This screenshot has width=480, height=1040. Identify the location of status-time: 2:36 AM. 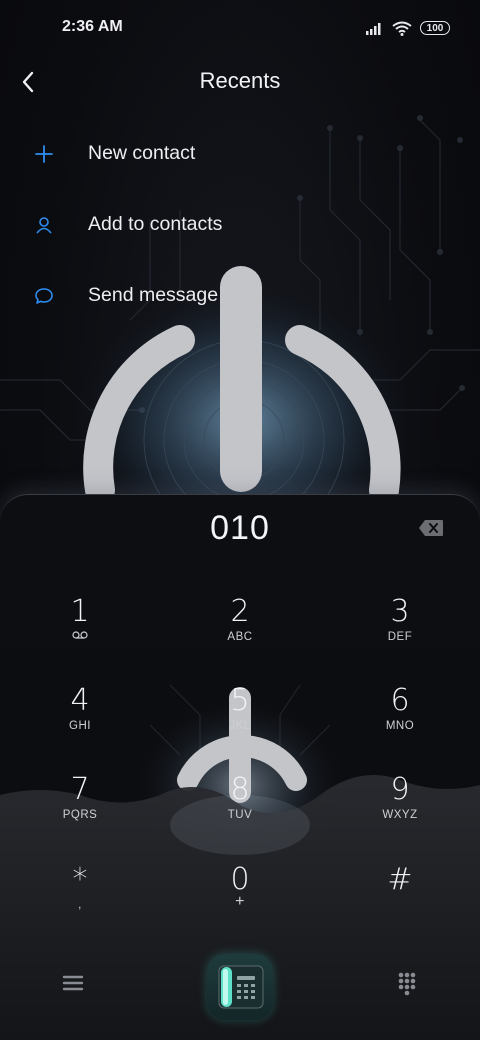
(92, 26).